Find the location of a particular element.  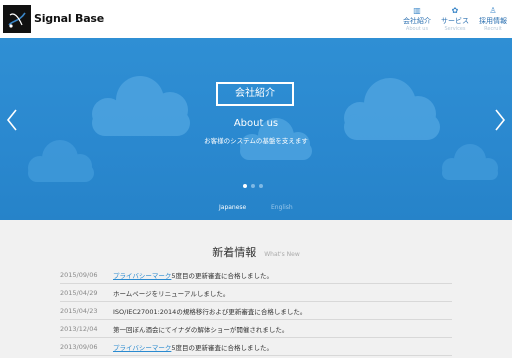

nav-sublabel: Services is located at coordinates (455, 29).